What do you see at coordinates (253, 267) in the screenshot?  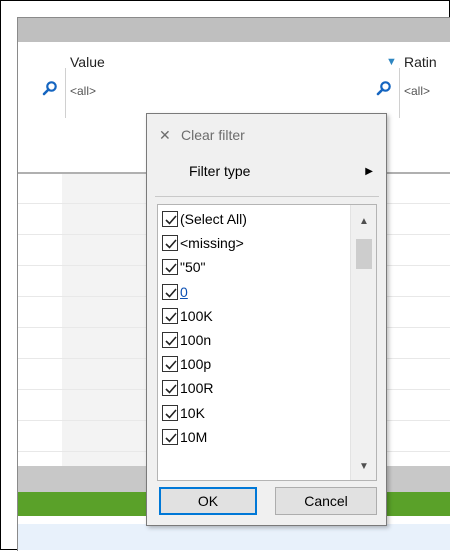 I see `filter-value-item: "50"` at bounding box center [253, 267].